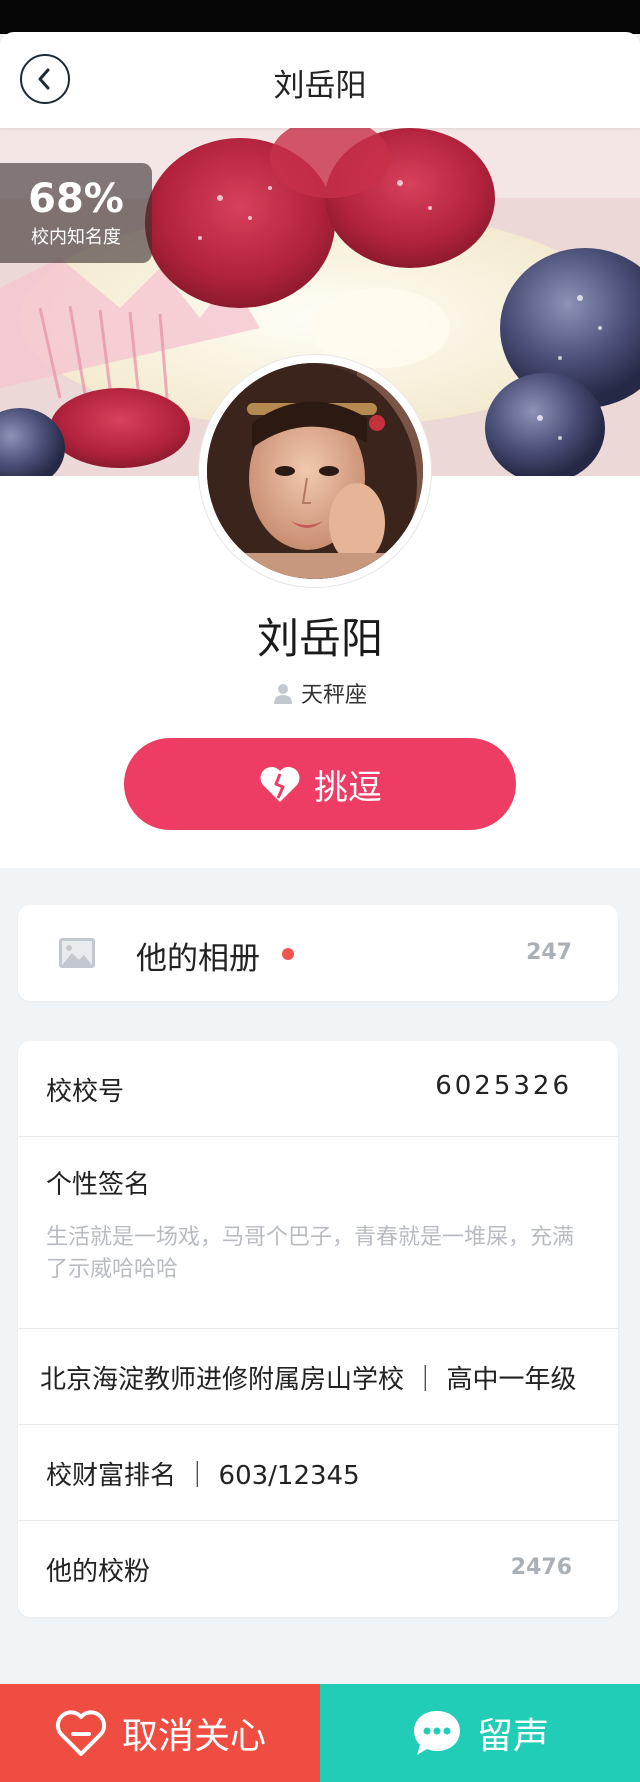 This screenshot has width=640, height=1782. Describe the element at coordinates (98, 1185) in the screenshot. I see `signature-label: 个性签名` at that location.